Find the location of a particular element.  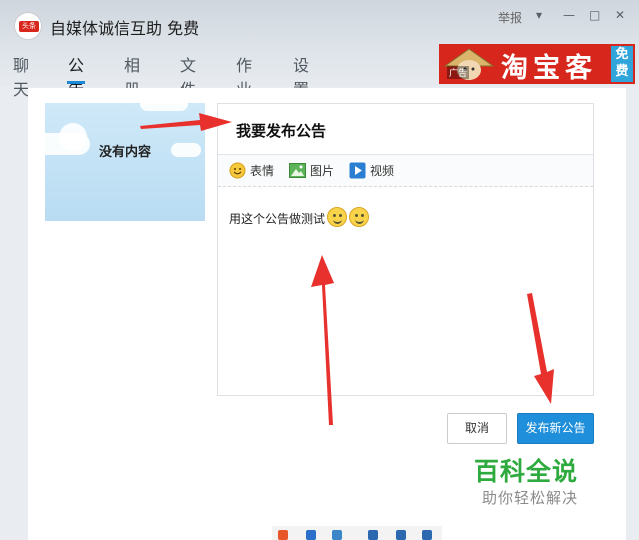

arrow-to-content is located at coordinates (322, 340).